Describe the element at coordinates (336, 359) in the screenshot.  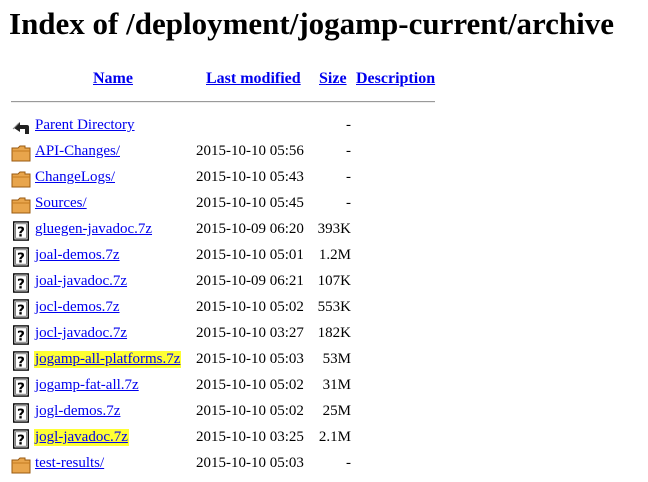
I see `entry-size: 53M` at that location.